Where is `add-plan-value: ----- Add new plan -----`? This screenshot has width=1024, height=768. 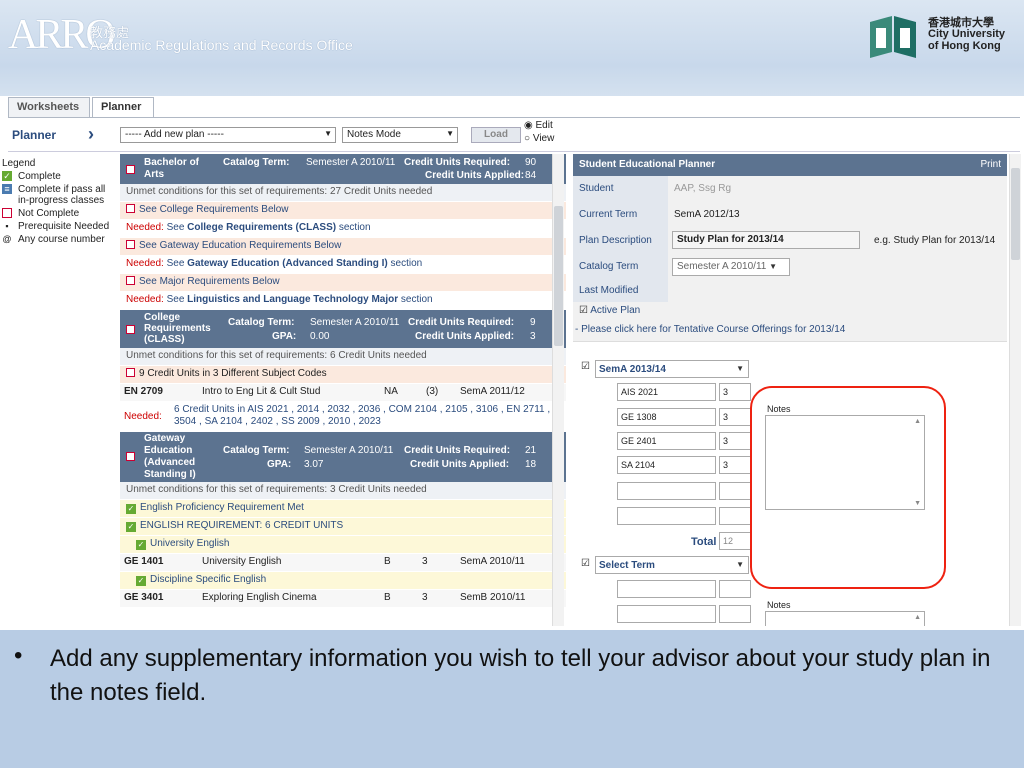
add-plan-value: ----- Add new plan ----- is located at coordinates (174, 134).